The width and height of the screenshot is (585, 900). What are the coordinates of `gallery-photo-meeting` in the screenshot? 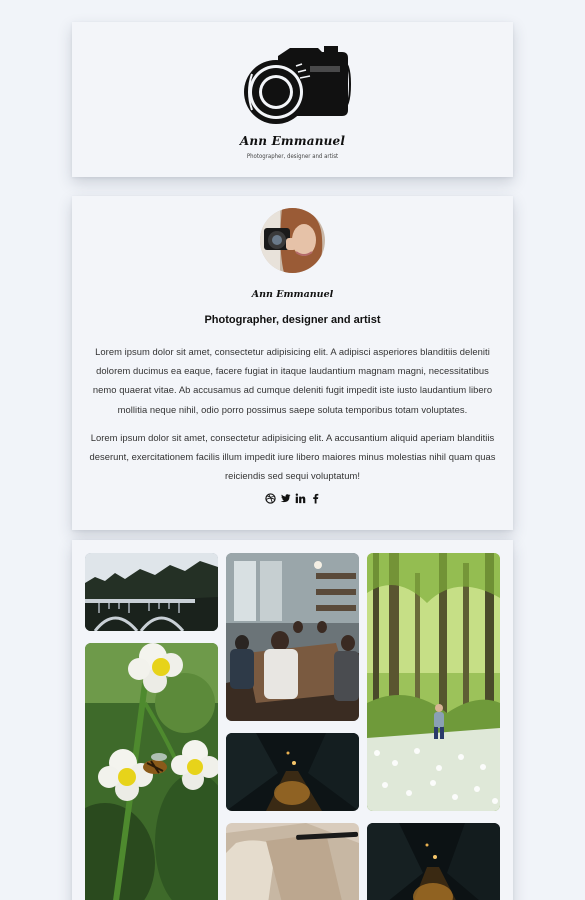 It's located at (292, 637).